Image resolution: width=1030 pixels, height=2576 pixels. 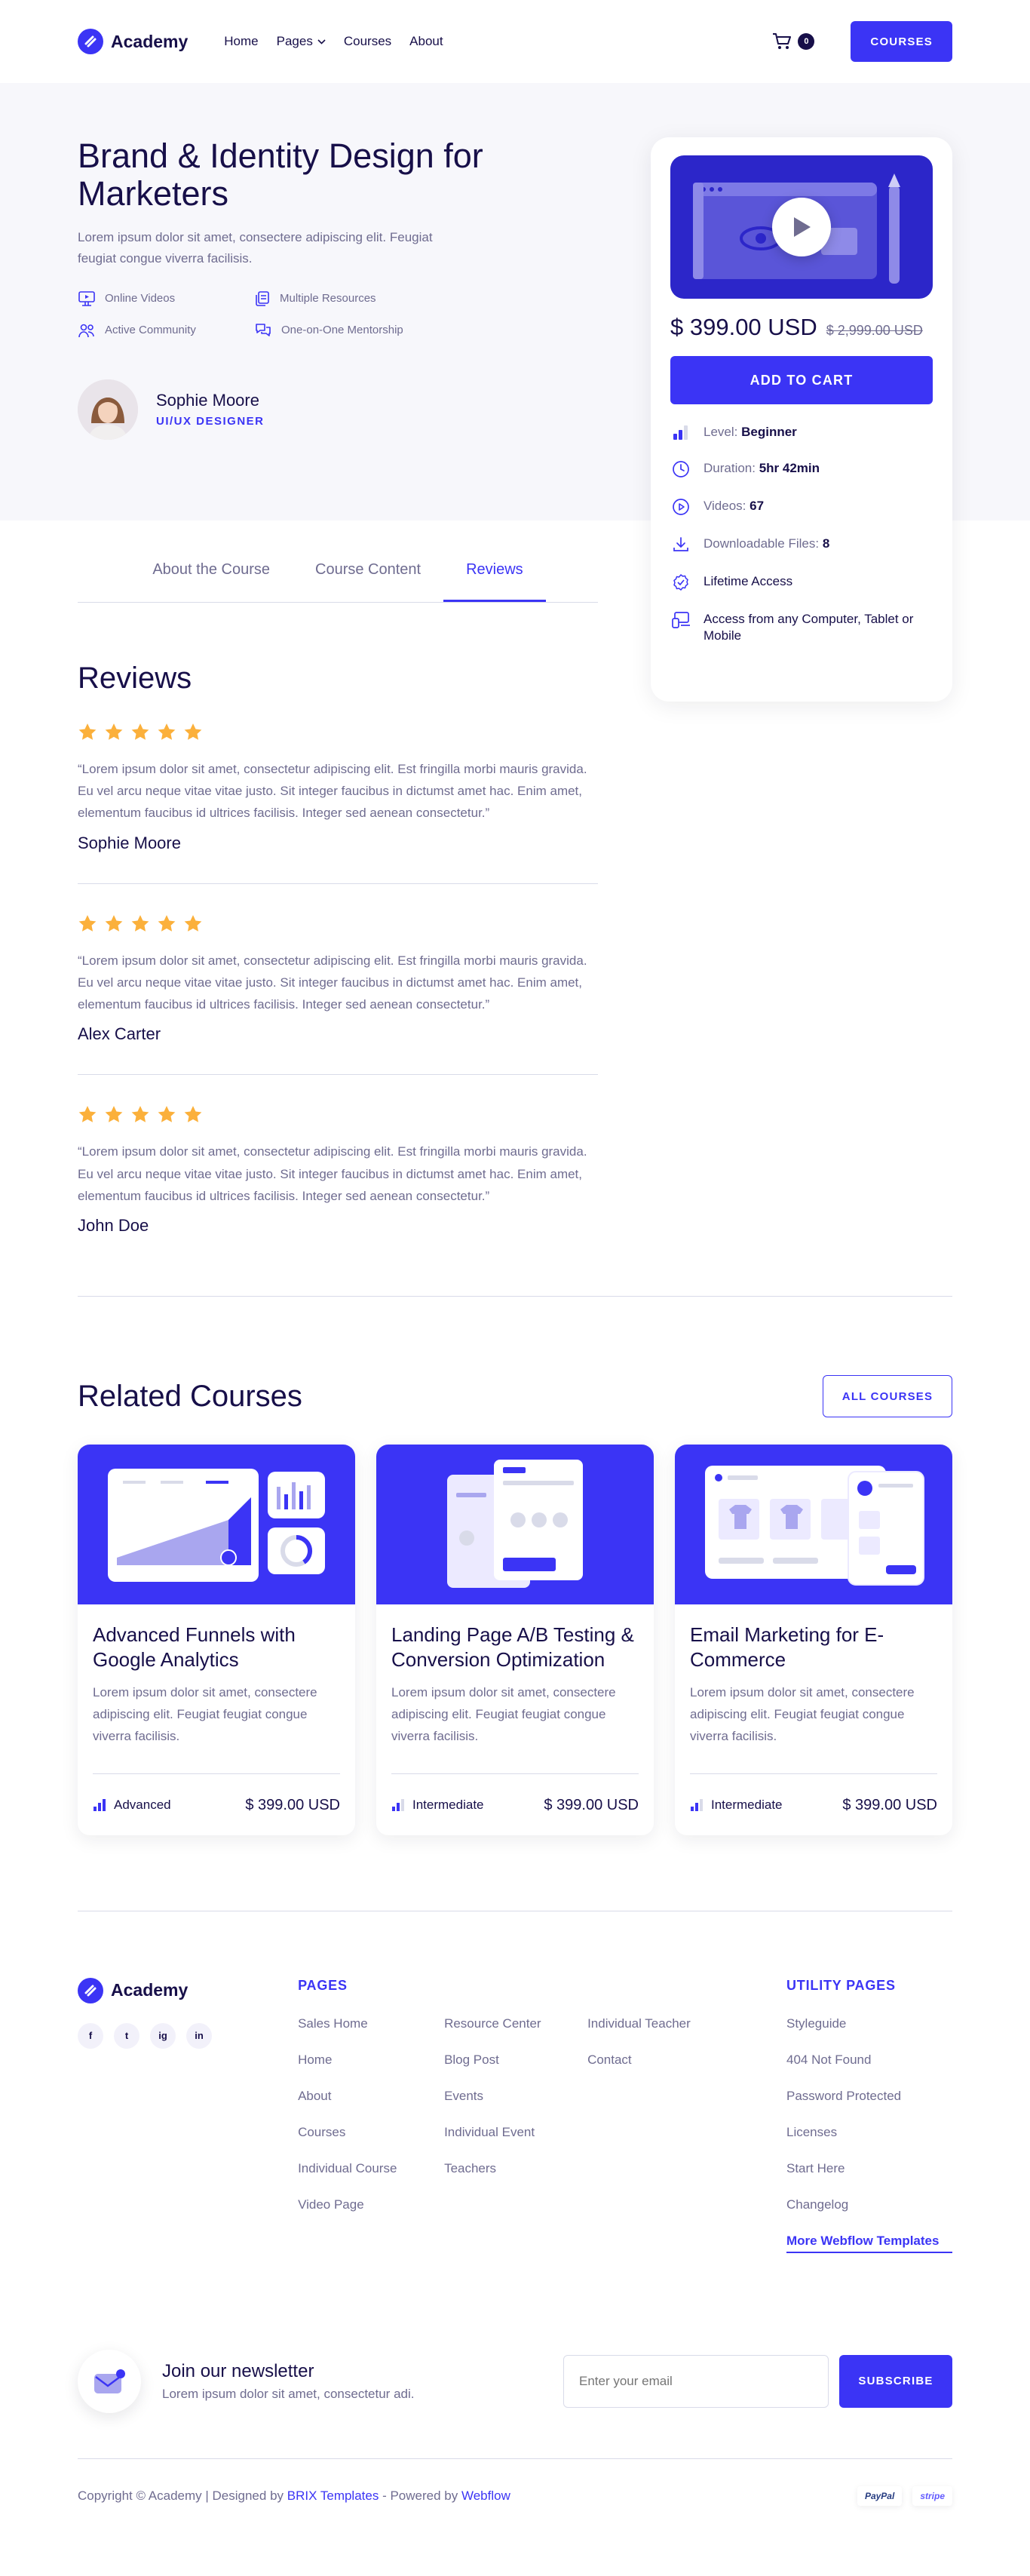 I want to click on play-button, so click(x=801, y=227).